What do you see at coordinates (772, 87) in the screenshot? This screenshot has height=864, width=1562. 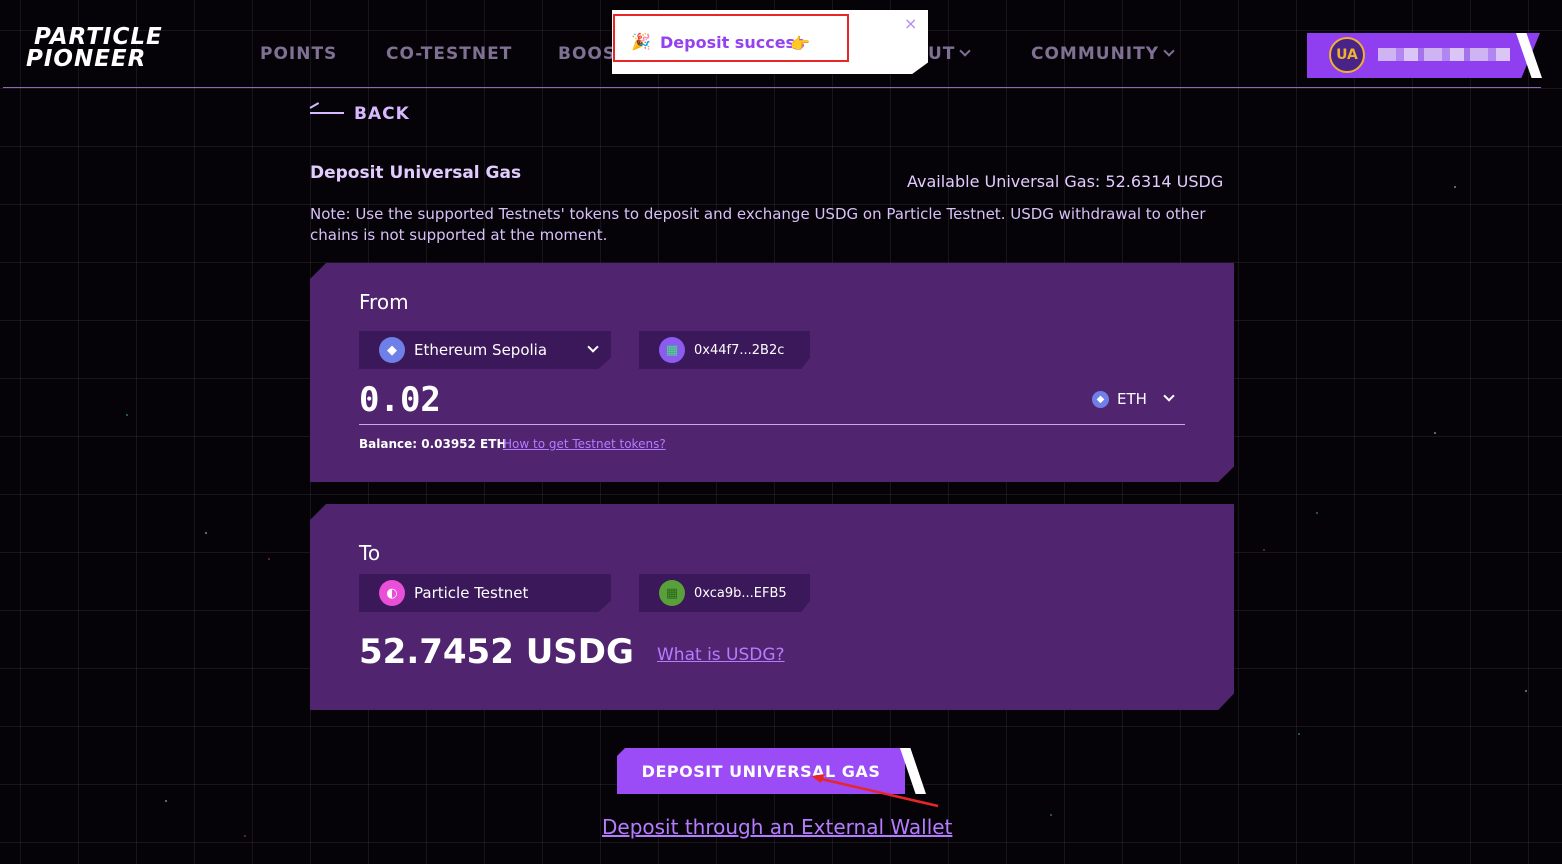 I see `header-divider` at bounding box center [772, 87].